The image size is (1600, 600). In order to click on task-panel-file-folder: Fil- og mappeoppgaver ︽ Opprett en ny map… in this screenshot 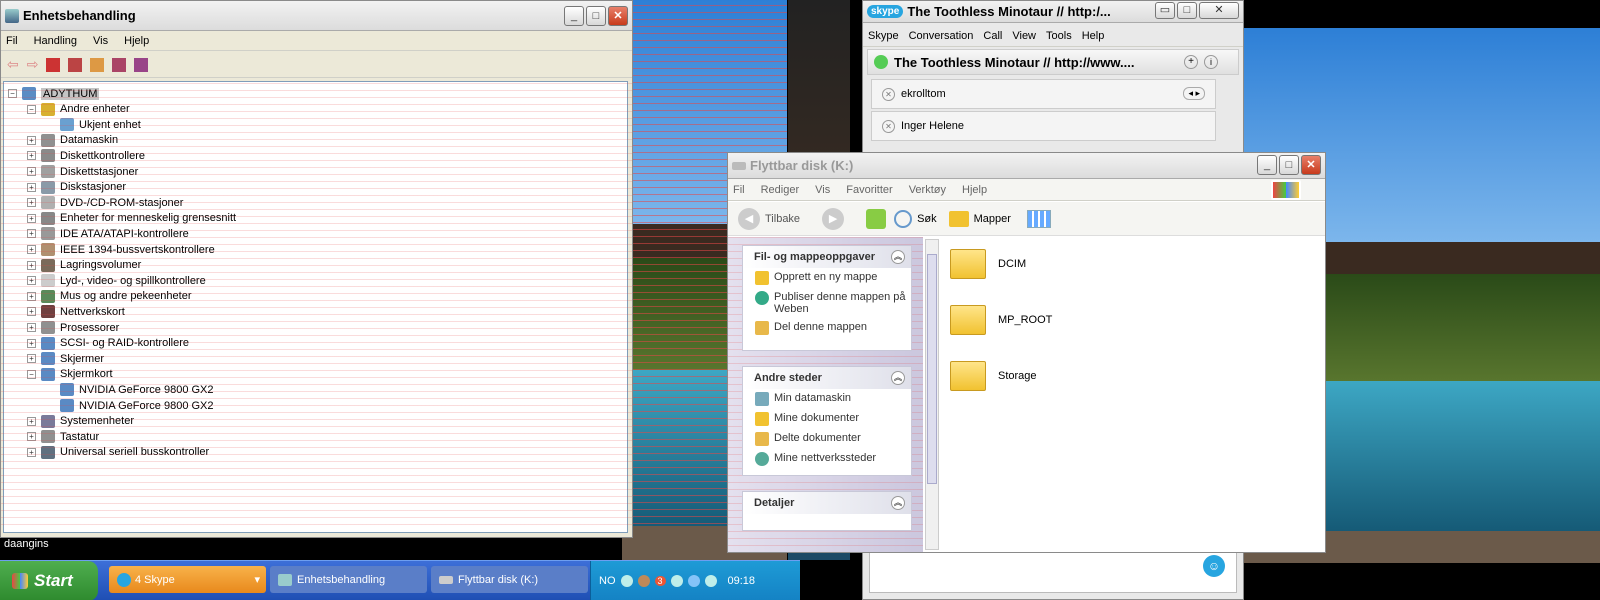, I will do `click(827, 298)`.